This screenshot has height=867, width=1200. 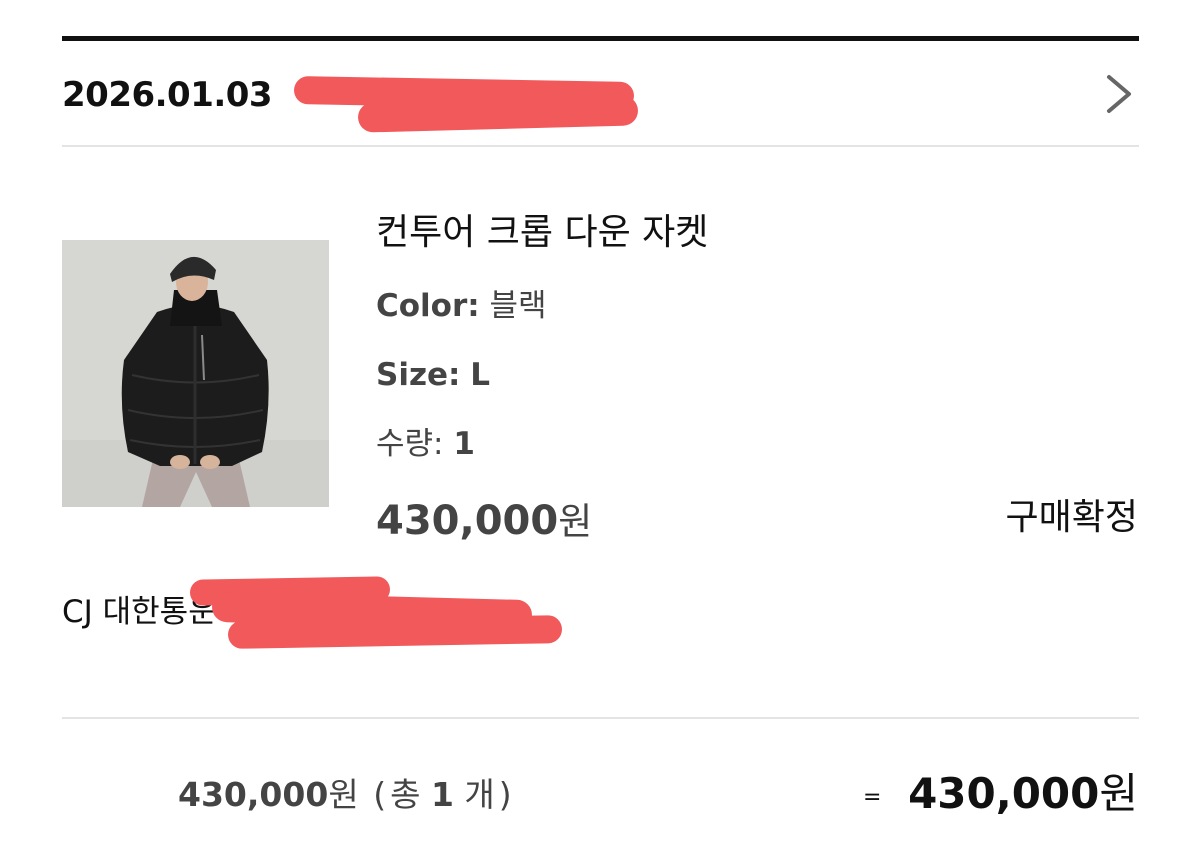 What do you see at coordinates (167, 95) in the screenshot?
I see `order-date: 2026.01.03` at bounding box center [167, 95].